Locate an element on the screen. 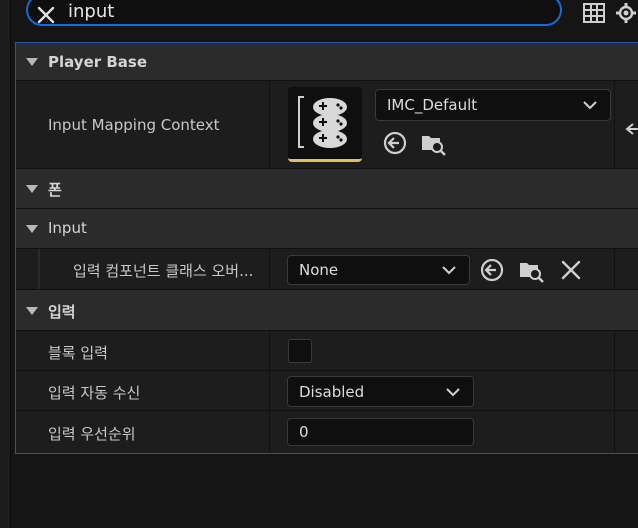 This screenshot has width=638, height=528. input-priority-field: 0 is located at coordinates (380, 432).